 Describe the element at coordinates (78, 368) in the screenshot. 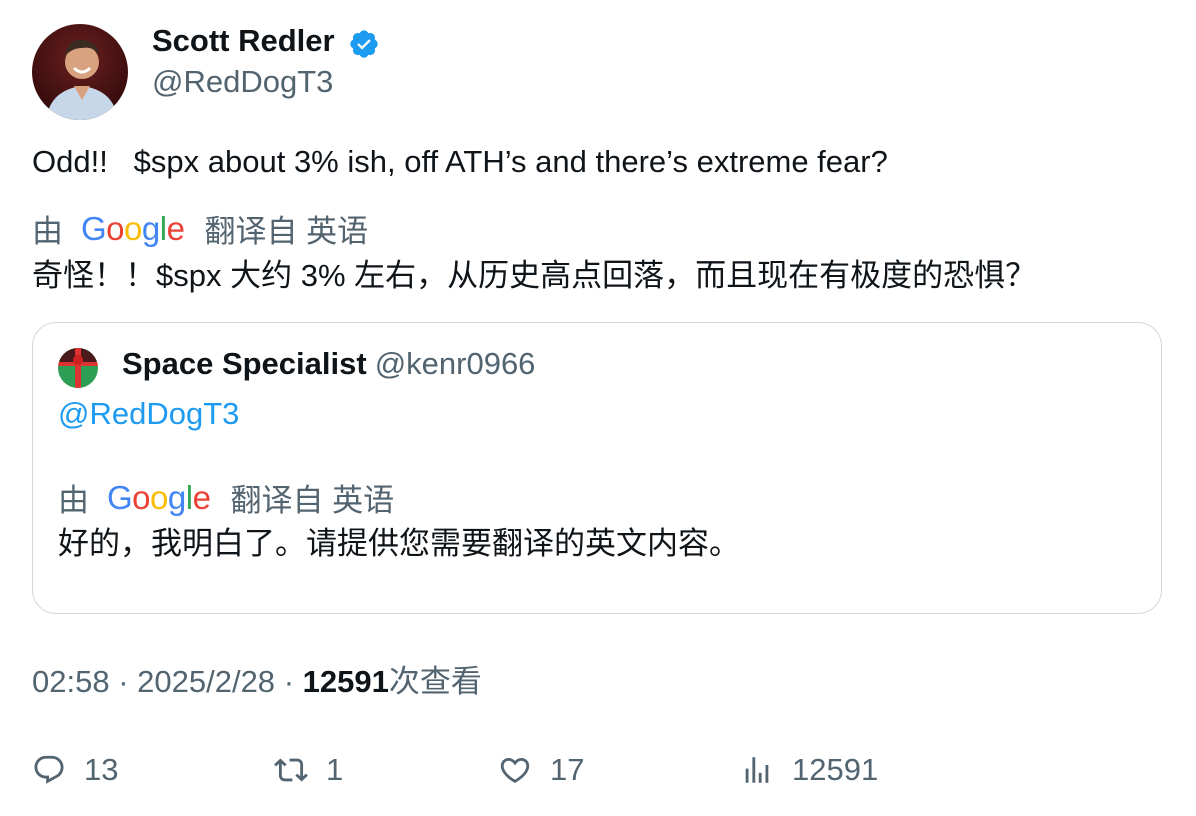

I see `quoted-author-avatar` at that location.